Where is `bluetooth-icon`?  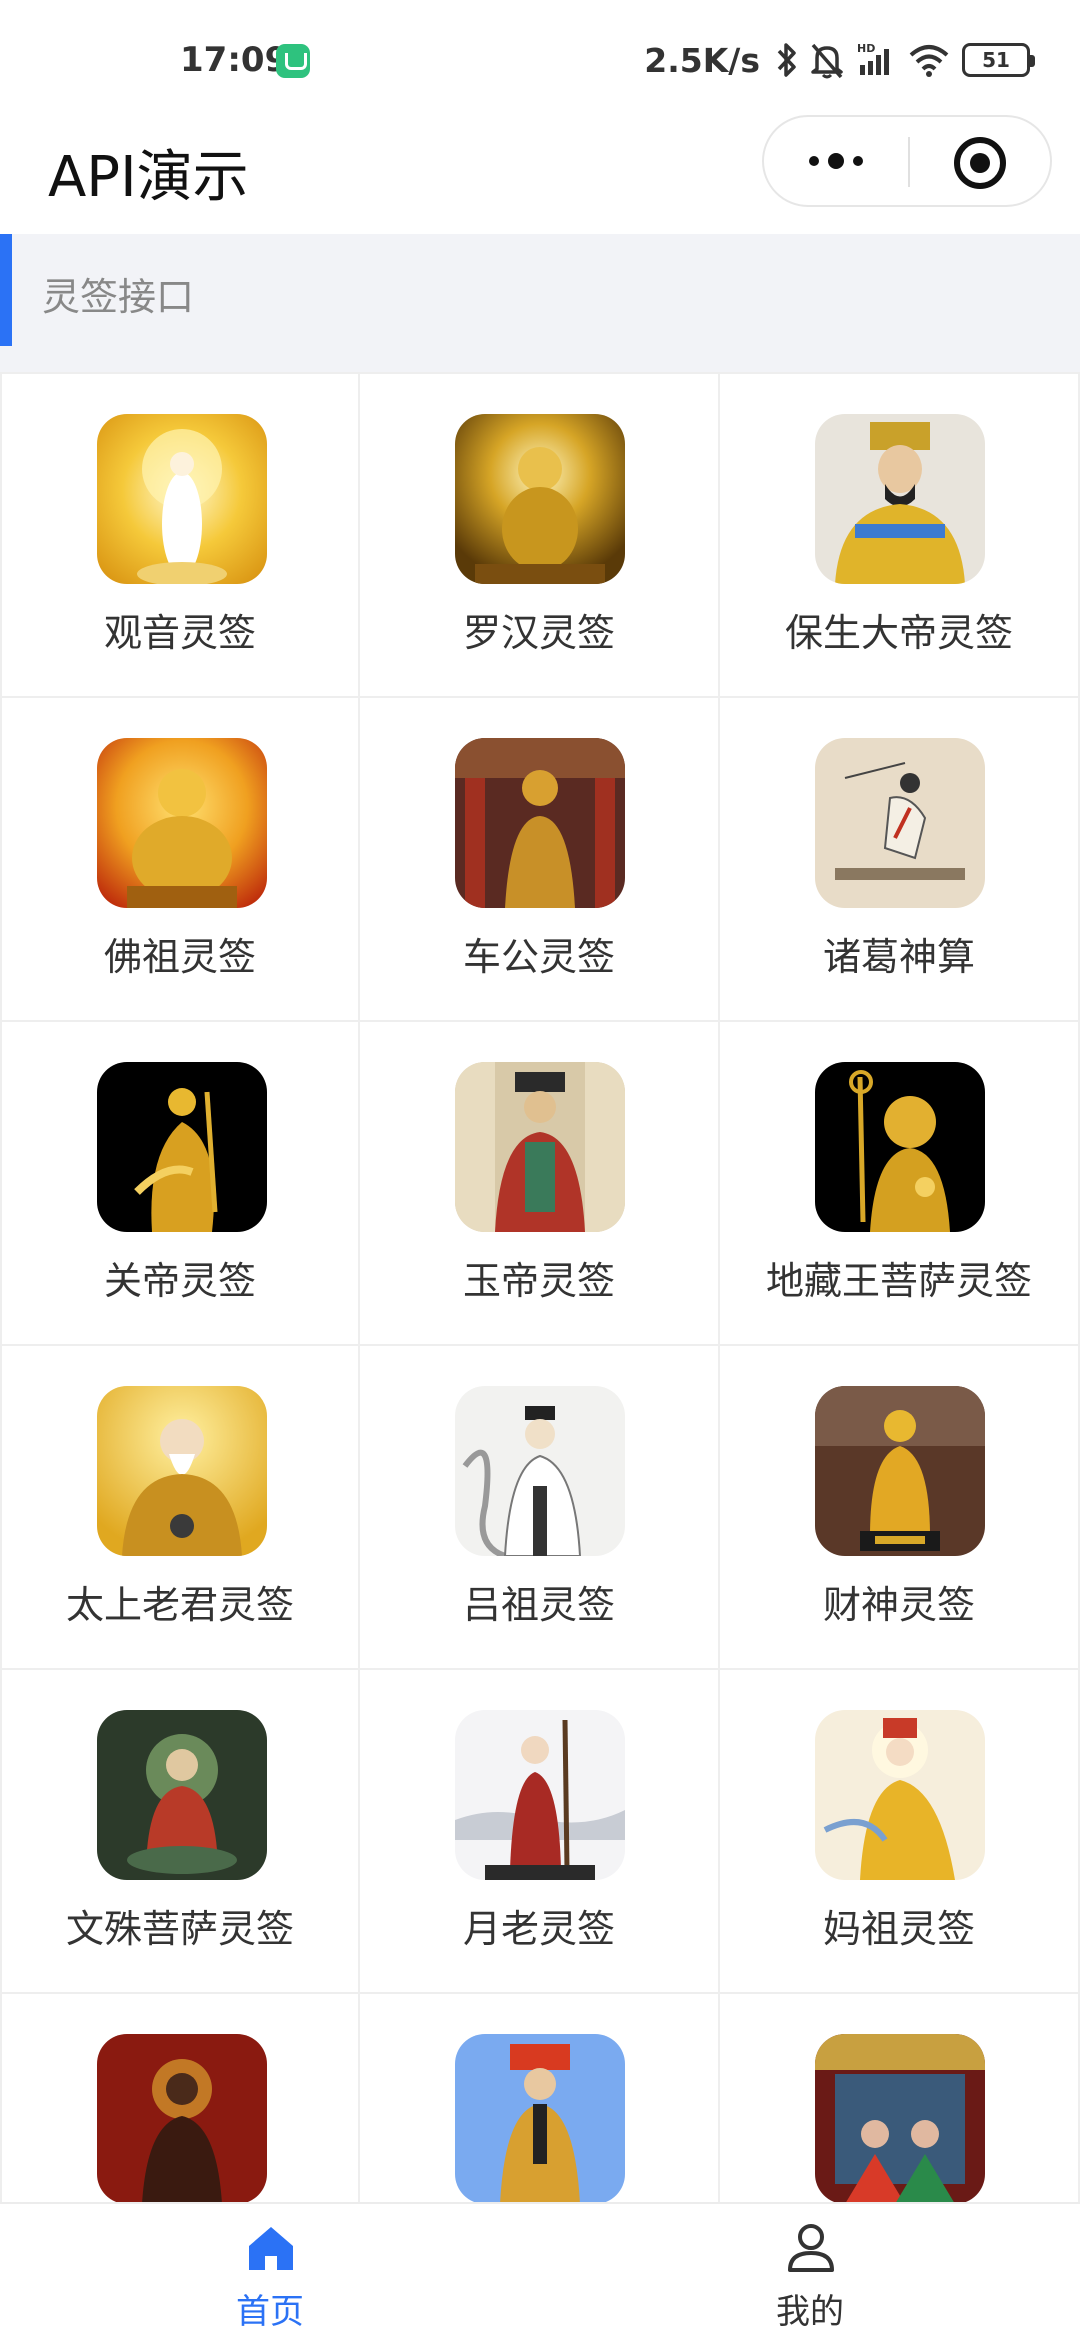
bluetooth-icon is located at coordinates (786, 60).